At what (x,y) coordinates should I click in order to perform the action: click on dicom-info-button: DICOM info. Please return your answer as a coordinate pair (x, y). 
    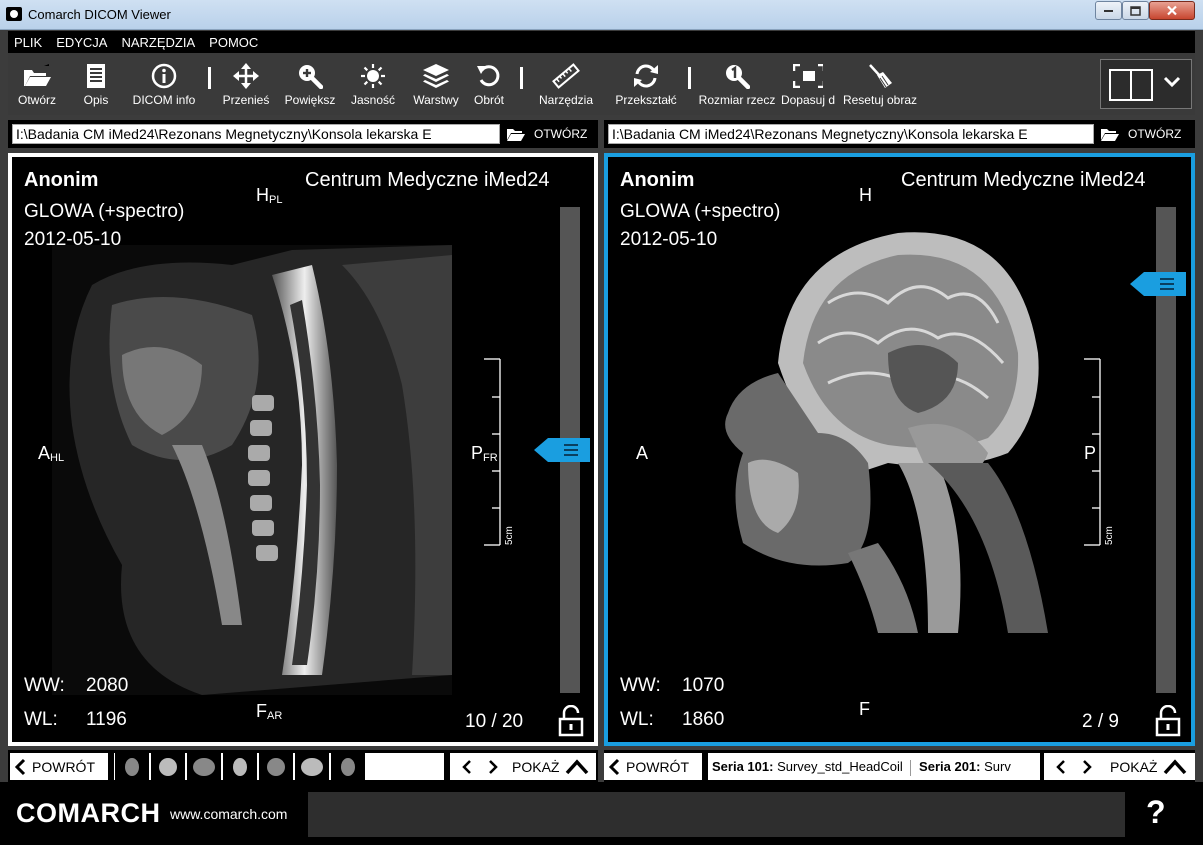
    Looking at the image, I should click on (164, 84).